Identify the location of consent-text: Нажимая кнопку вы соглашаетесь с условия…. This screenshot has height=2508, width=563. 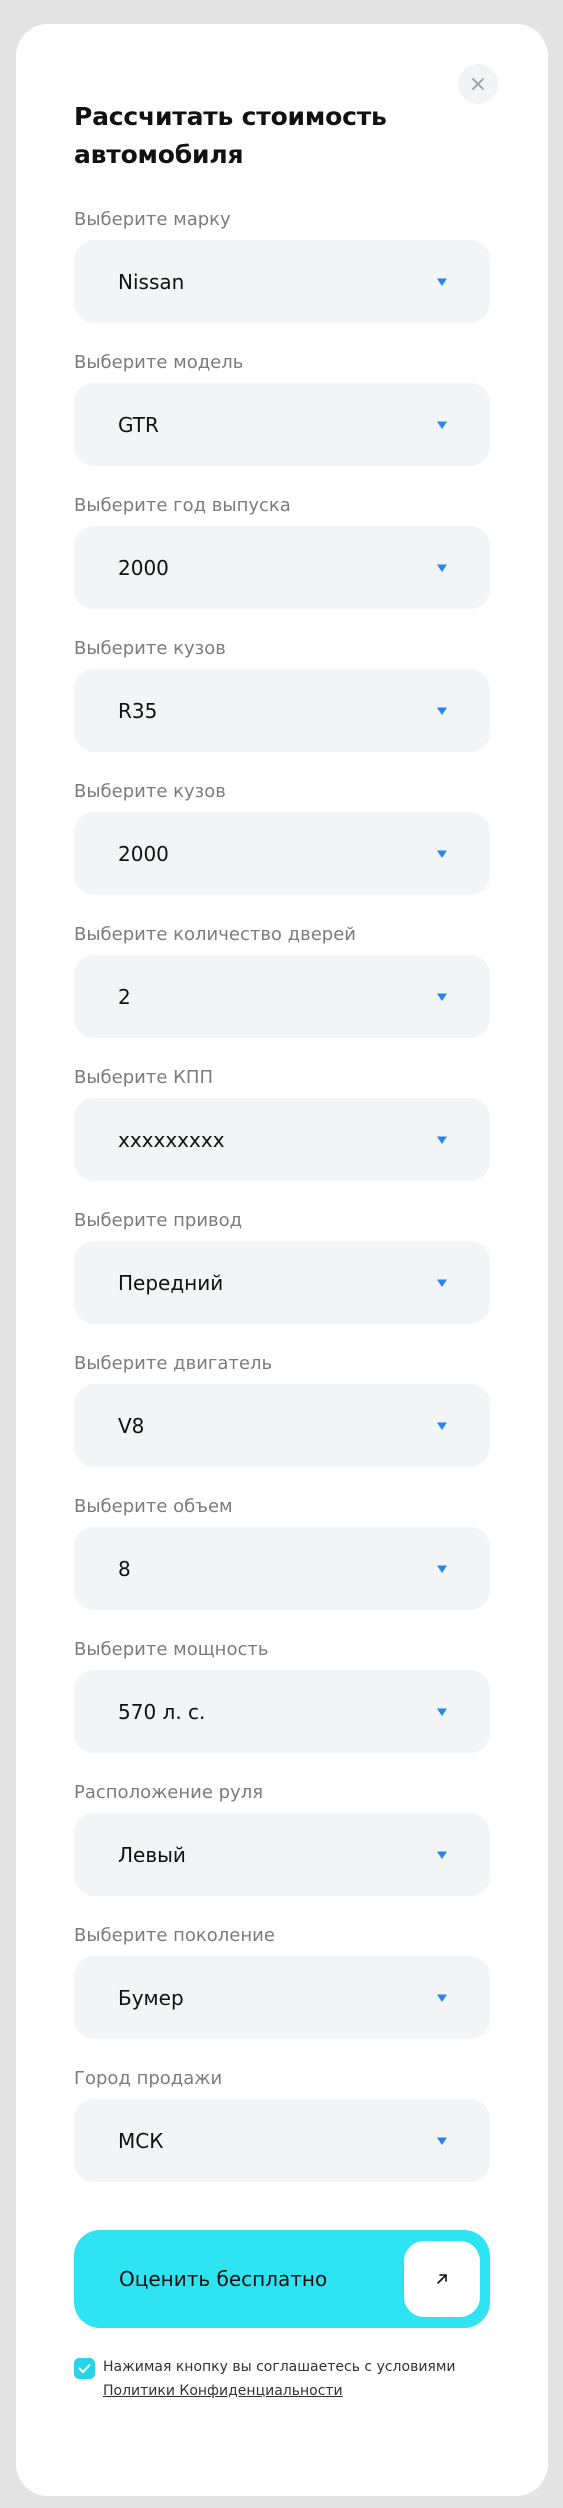
(279, 2379).